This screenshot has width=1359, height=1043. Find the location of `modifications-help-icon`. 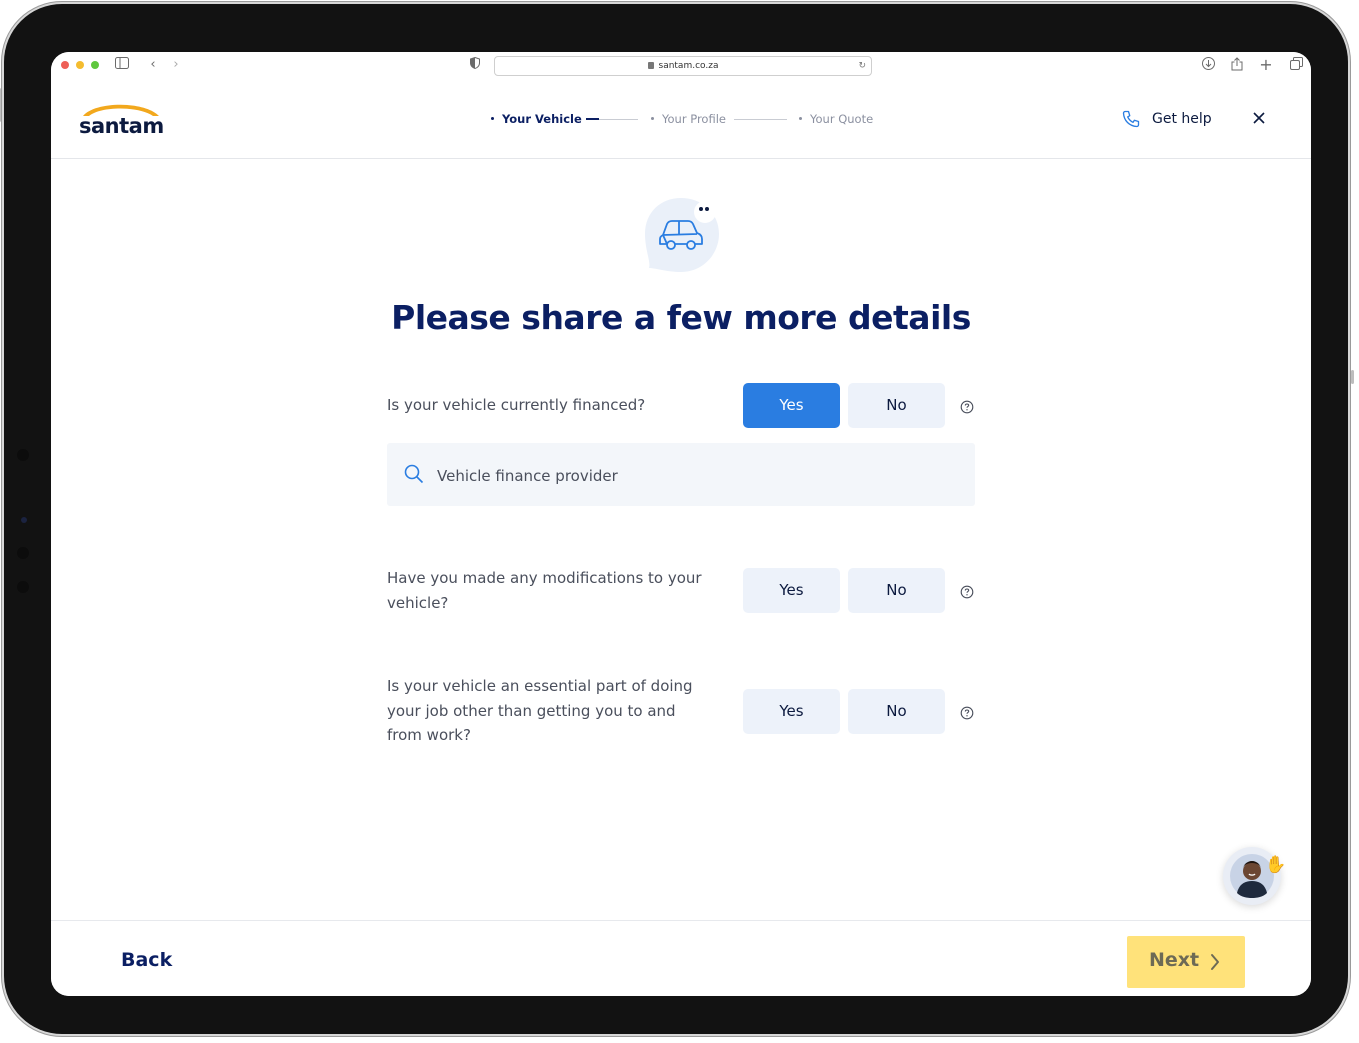

modifications-help-icon is located at coordinates (967, 591).